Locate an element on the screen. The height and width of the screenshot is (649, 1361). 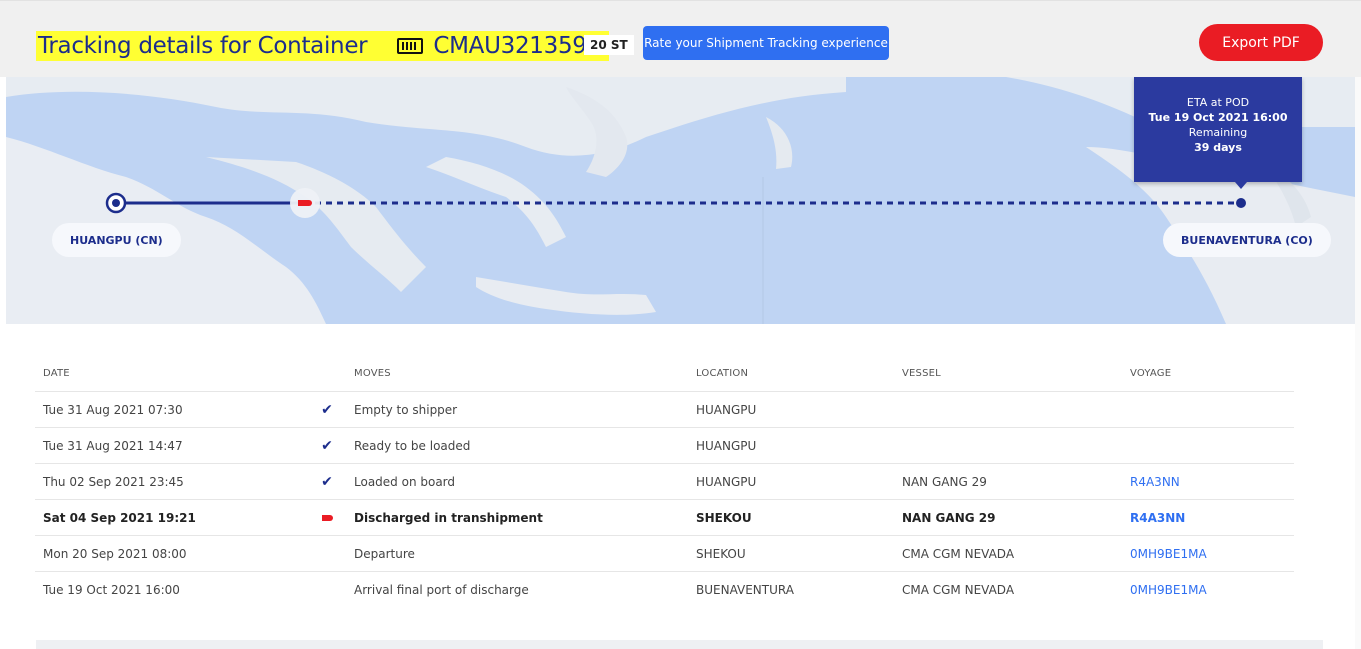
row-move: Loaded on board is located at coordinates (405, 481).